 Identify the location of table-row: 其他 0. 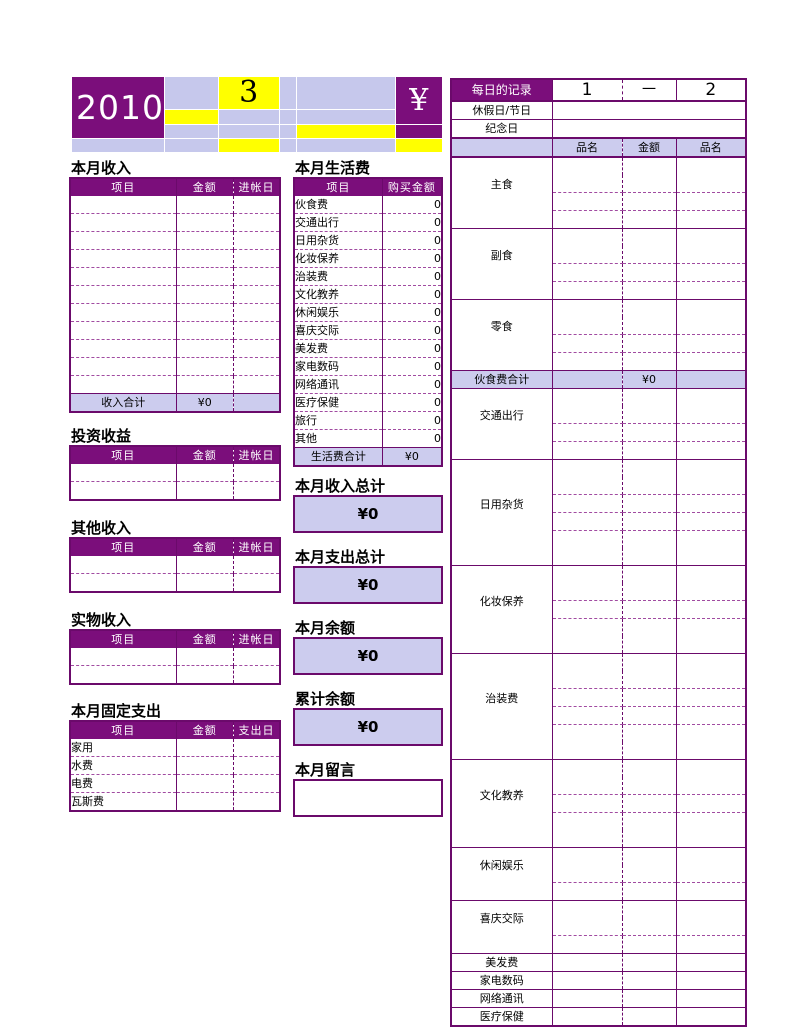
(368, 438).